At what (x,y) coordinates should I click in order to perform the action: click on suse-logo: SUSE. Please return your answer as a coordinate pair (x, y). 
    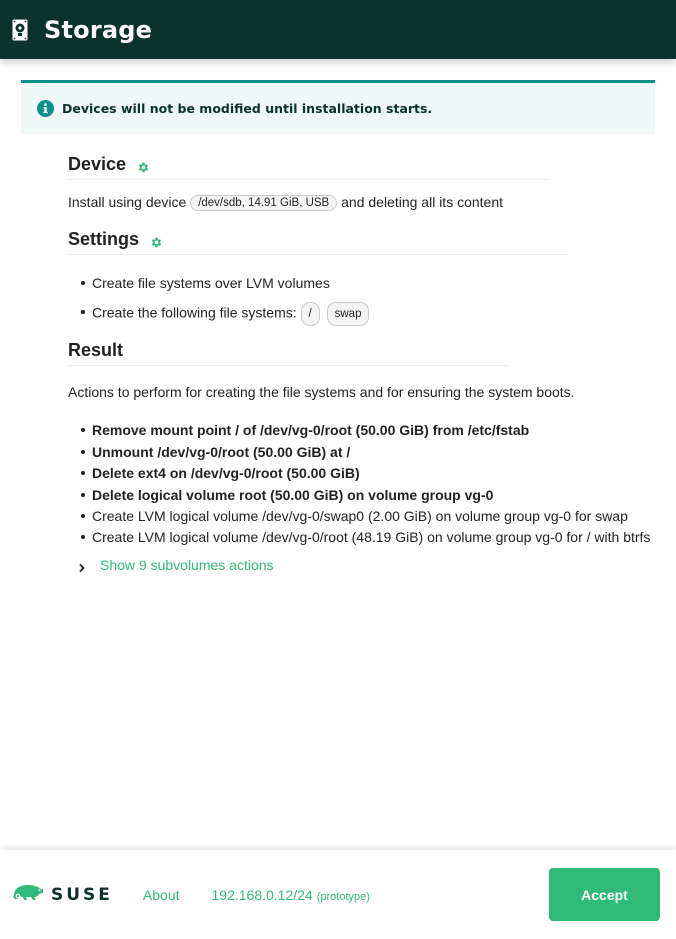
    Looking at the image, I should click on (62, 894).